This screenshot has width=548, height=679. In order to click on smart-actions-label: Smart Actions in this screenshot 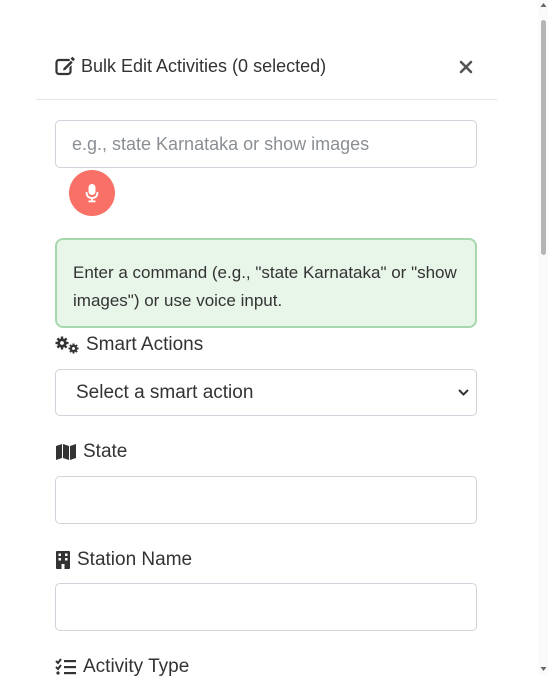, I will do `click(129, 345)`.